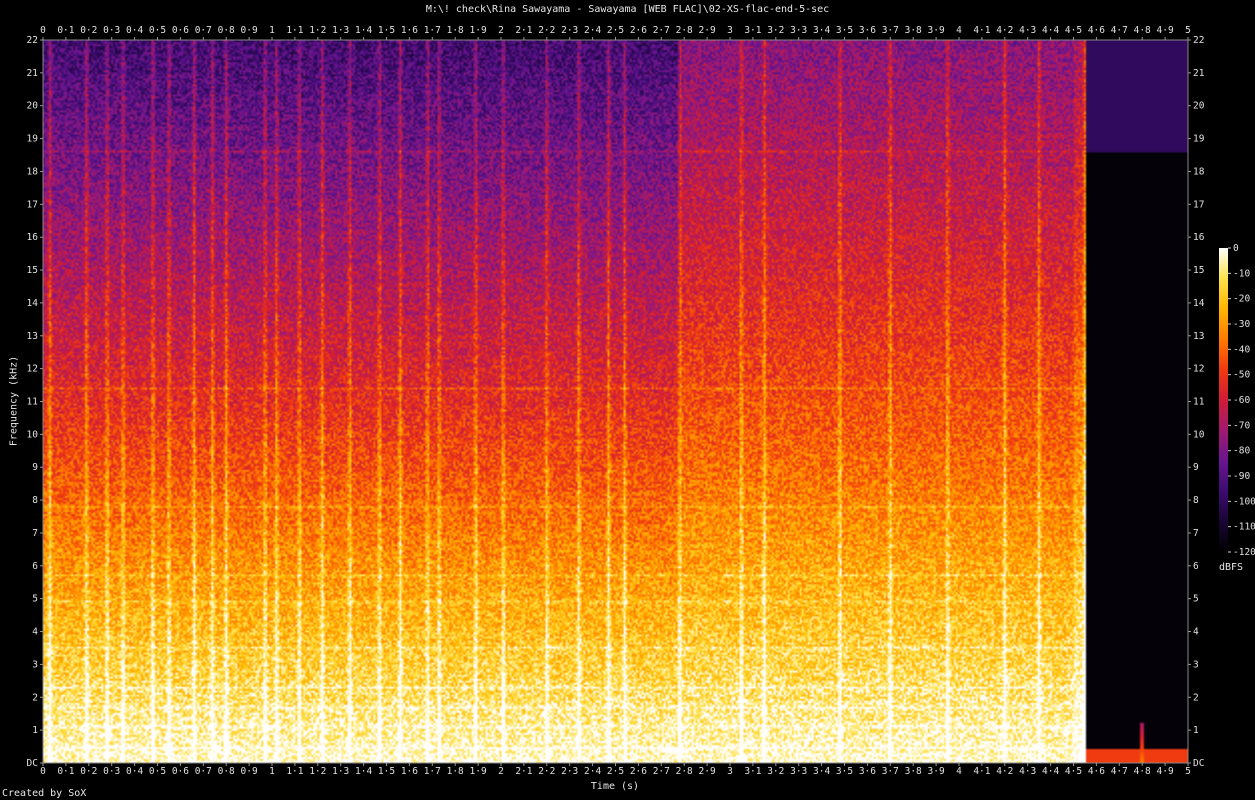 The height and width of the screenshot is (800, 1255). What do you see at coordinates (1223, 400) in the screenshot?
I see `colorbar` at bounding box center [1223, 400].